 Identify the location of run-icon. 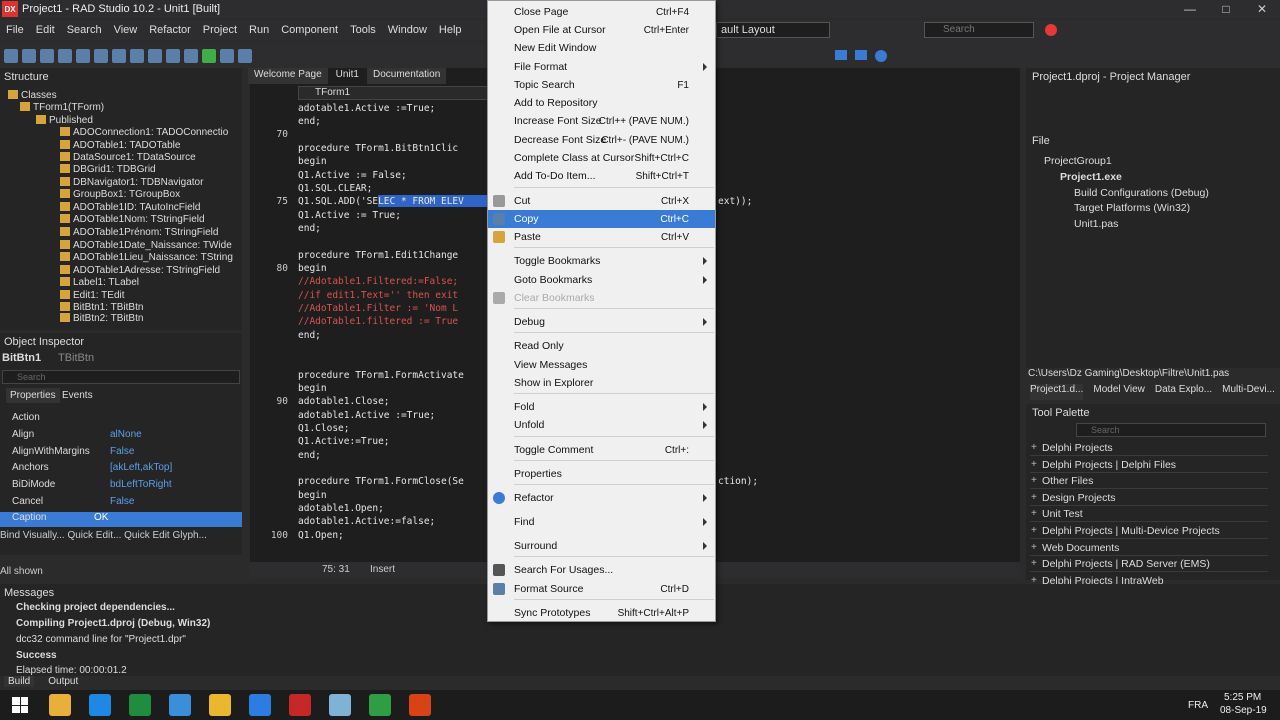
(209, 56).